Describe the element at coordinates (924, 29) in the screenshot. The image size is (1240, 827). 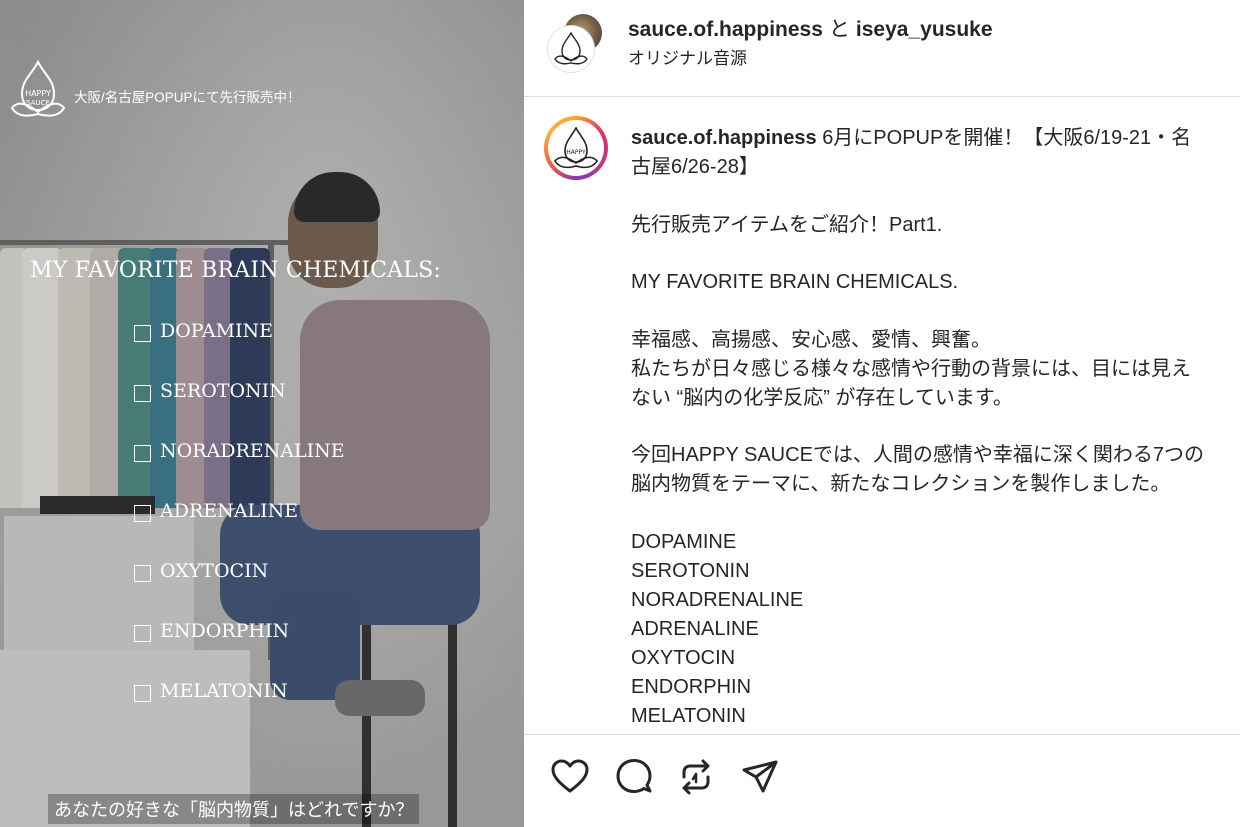
I see `collaborator-username: iseya_yusuke` at that location.